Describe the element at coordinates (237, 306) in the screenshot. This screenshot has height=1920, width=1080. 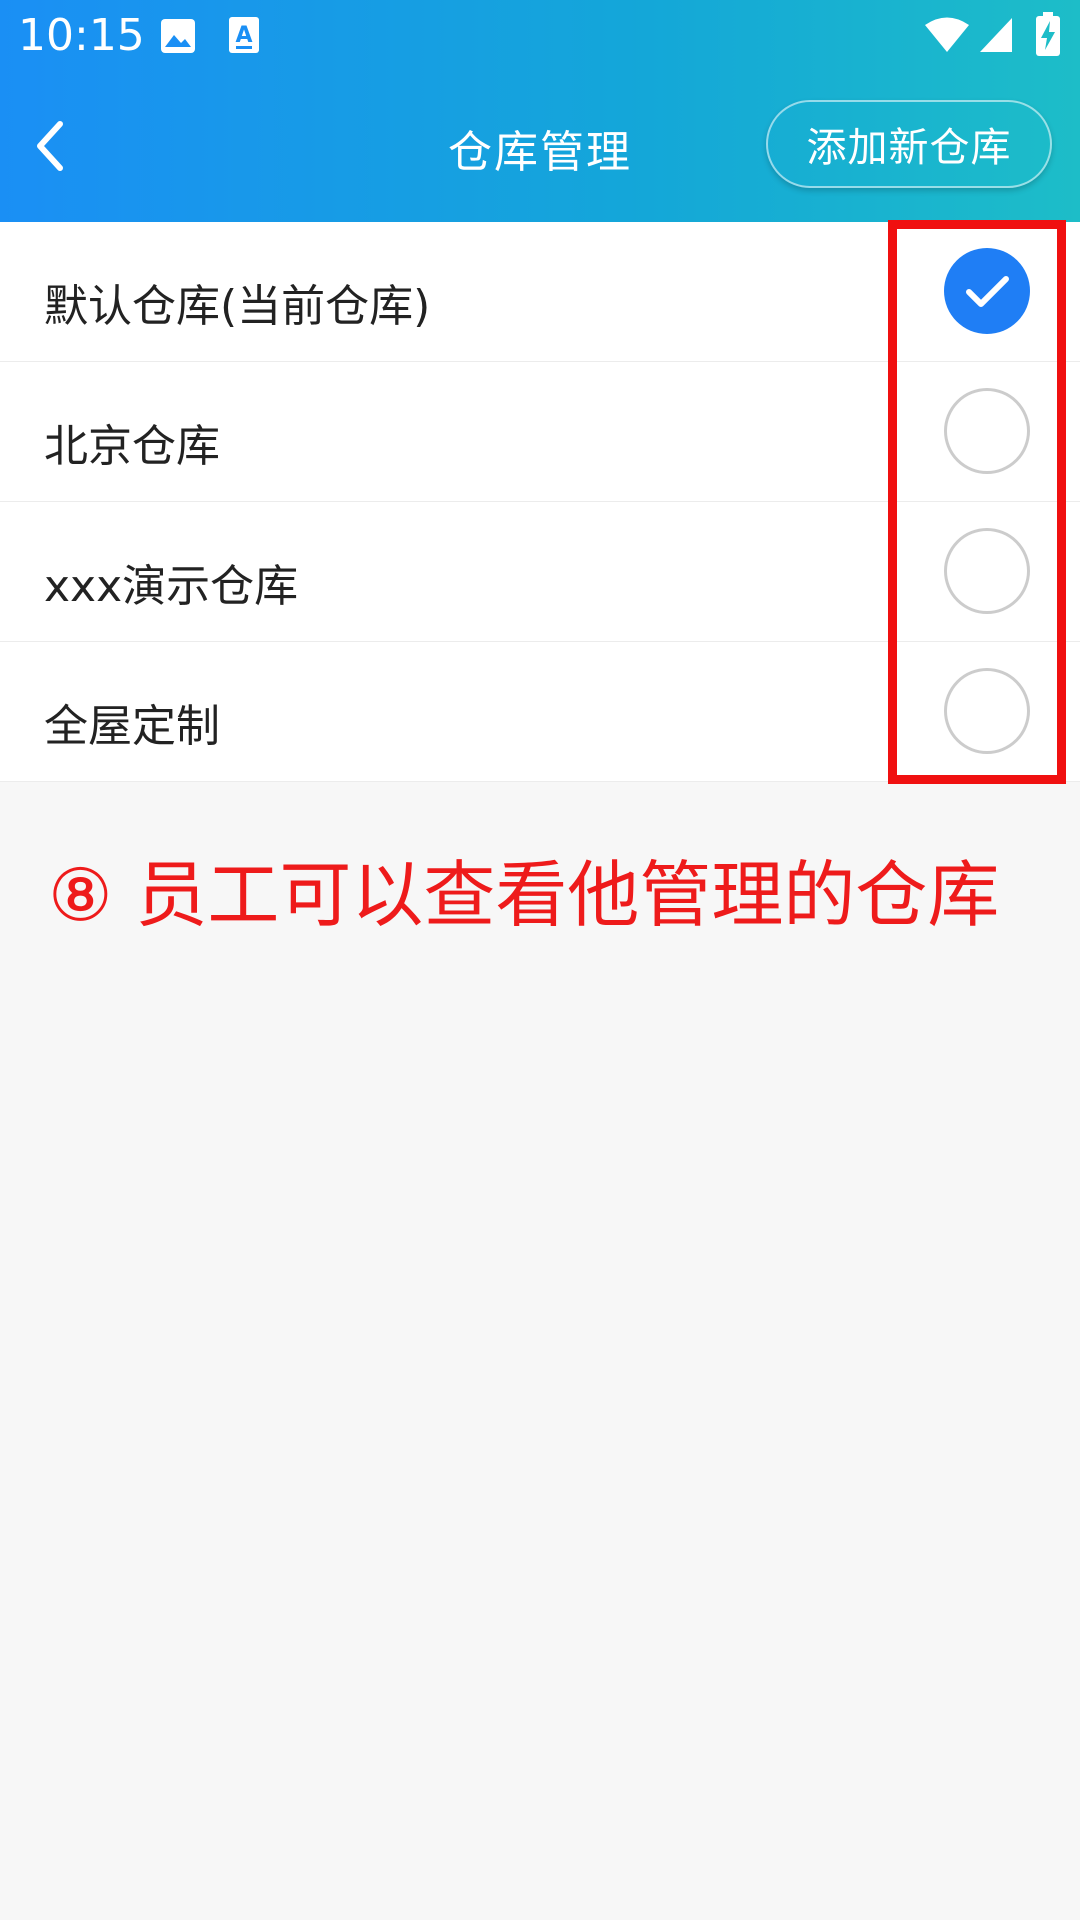
I see `warehouse-label: 默认仓库(当前仓库)` at that location.